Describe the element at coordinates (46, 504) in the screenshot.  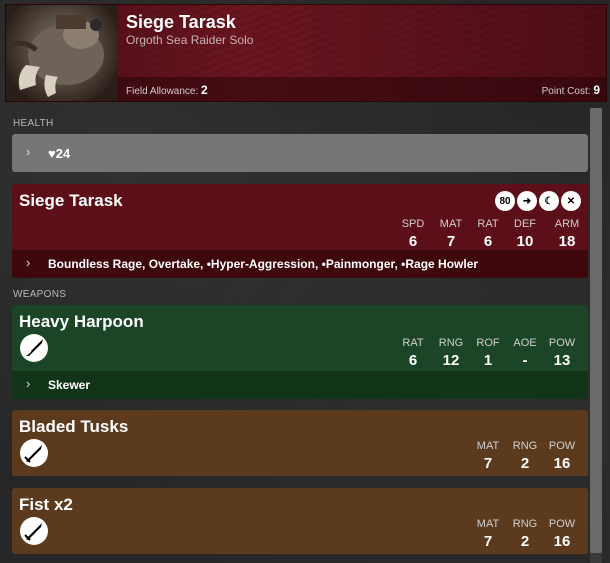
I see `weapon-name: Fist x2` at that location.